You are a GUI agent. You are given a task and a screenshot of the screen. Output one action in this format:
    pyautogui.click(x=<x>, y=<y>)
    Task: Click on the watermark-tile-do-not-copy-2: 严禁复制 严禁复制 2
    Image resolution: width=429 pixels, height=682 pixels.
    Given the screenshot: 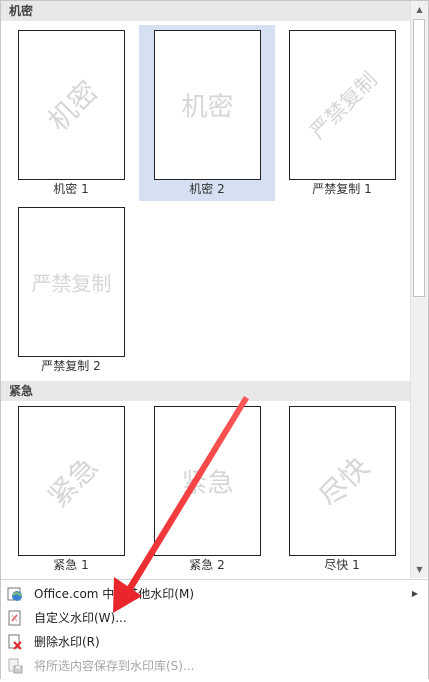 What is the action you would take?
    pyautogui.click(x=71, y=290)
    